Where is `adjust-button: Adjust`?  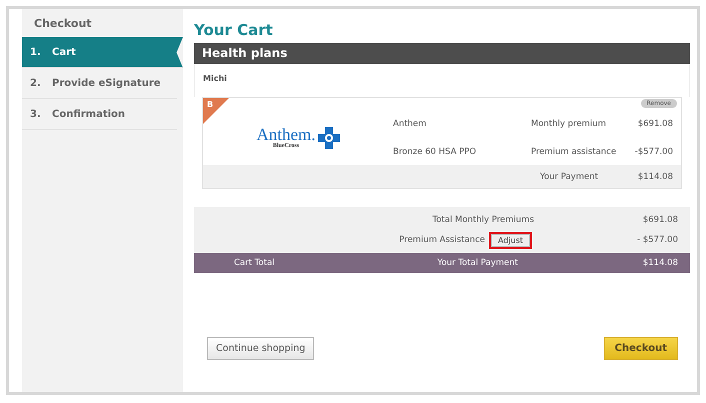 adjust-button: Adjust is located at coordinates (510, 240).